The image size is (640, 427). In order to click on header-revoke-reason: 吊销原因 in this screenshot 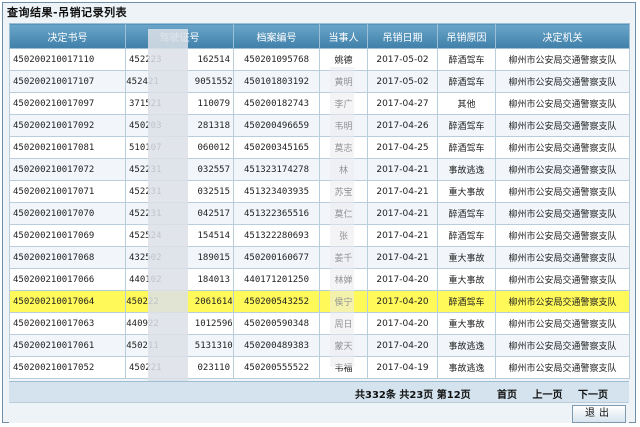, I will do `click(466, 36)`.